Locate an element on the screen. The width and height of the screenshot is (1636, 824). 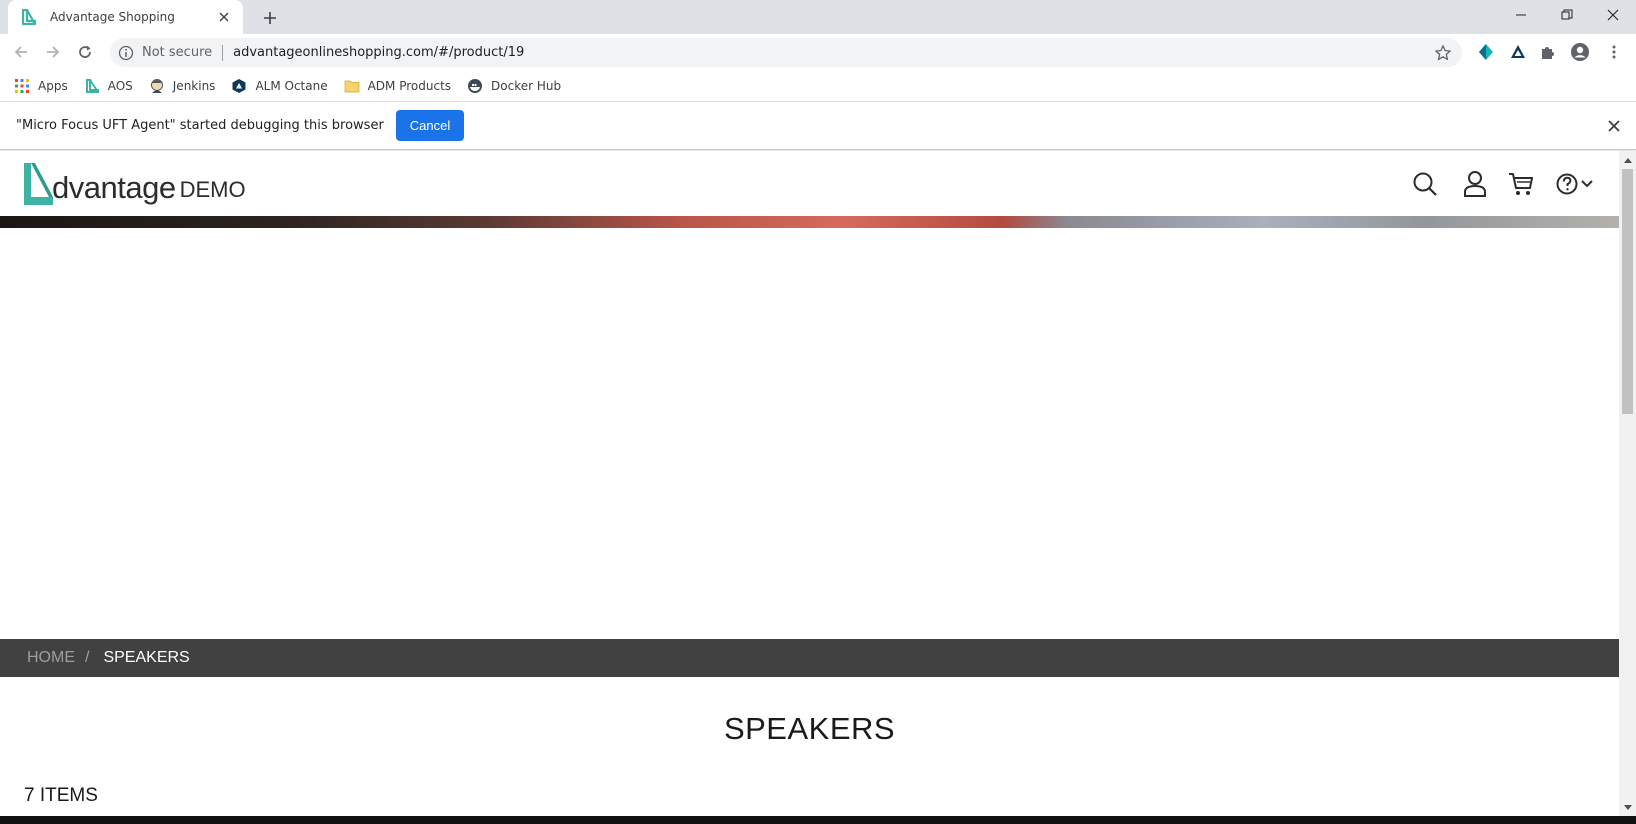
tab-close-icon is located at coordinates (224, 17).